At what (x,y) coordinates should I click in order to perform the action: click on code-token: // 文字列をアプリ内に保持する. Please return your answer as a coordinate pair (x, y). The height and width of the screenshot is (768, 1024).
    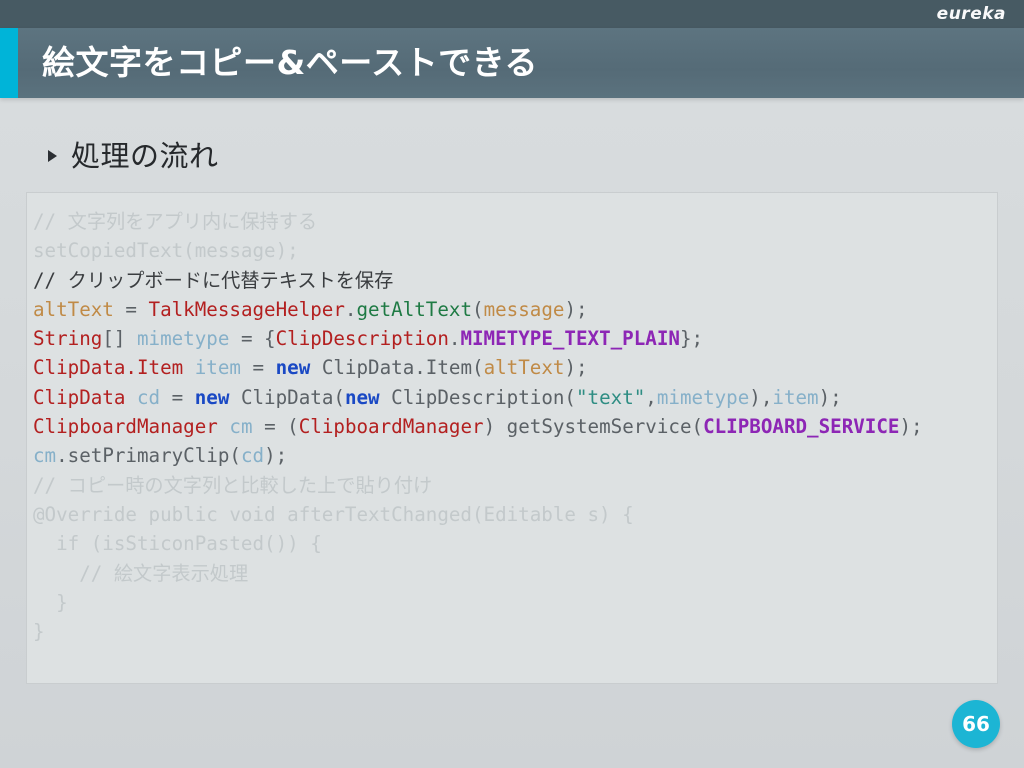
    Looking at the image, I should click on (175, 221).